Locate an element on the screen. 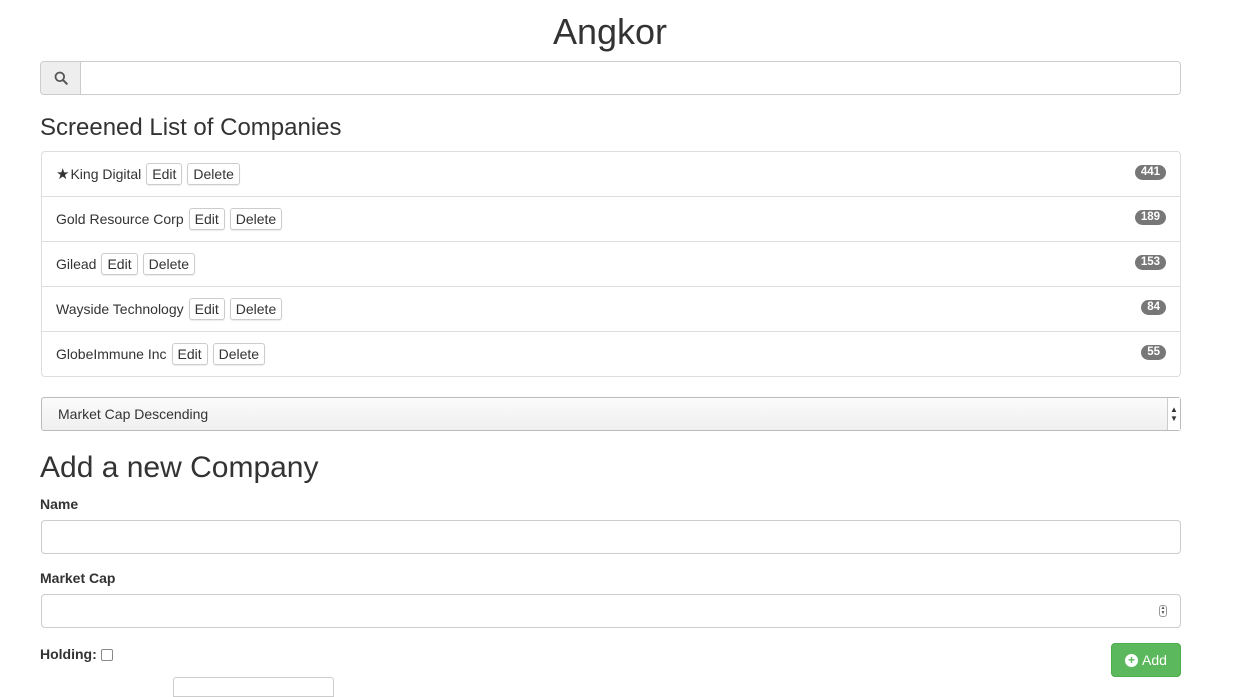 The width and height of the screenshot is (1242, 697). company-name: Wayside Technology is located at coordinates (120, 309).